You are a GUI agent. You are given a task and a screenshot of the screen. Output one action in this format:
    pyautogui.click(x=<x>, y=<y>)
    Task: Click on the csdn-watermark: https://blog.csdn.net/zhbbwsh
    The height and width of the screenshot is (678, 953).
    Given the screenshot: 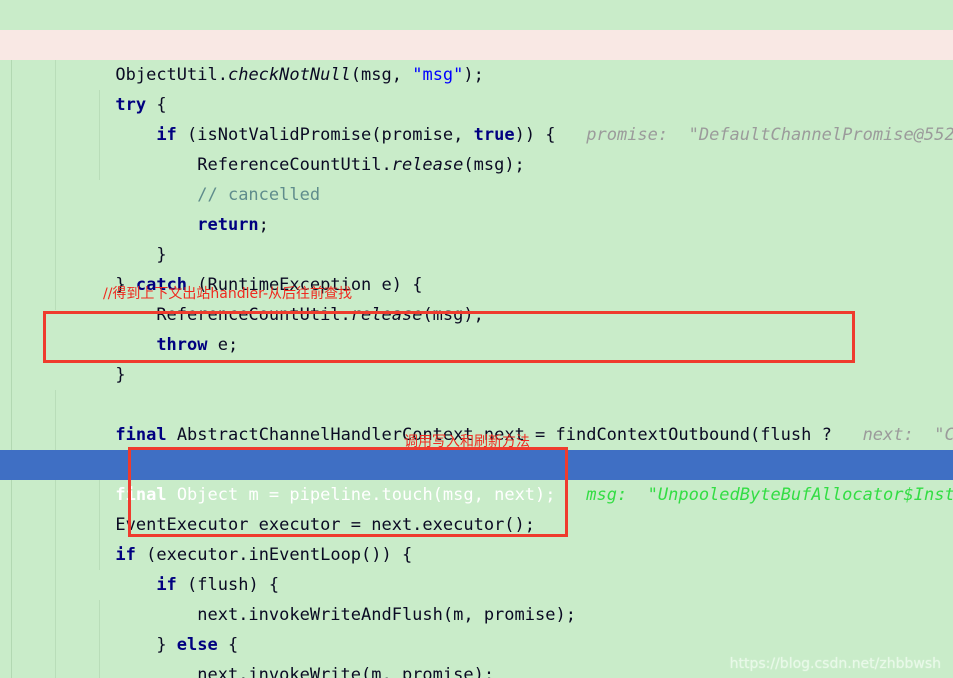 What is the action you would take?
    pyautogui.click(x=835, y=664)
    